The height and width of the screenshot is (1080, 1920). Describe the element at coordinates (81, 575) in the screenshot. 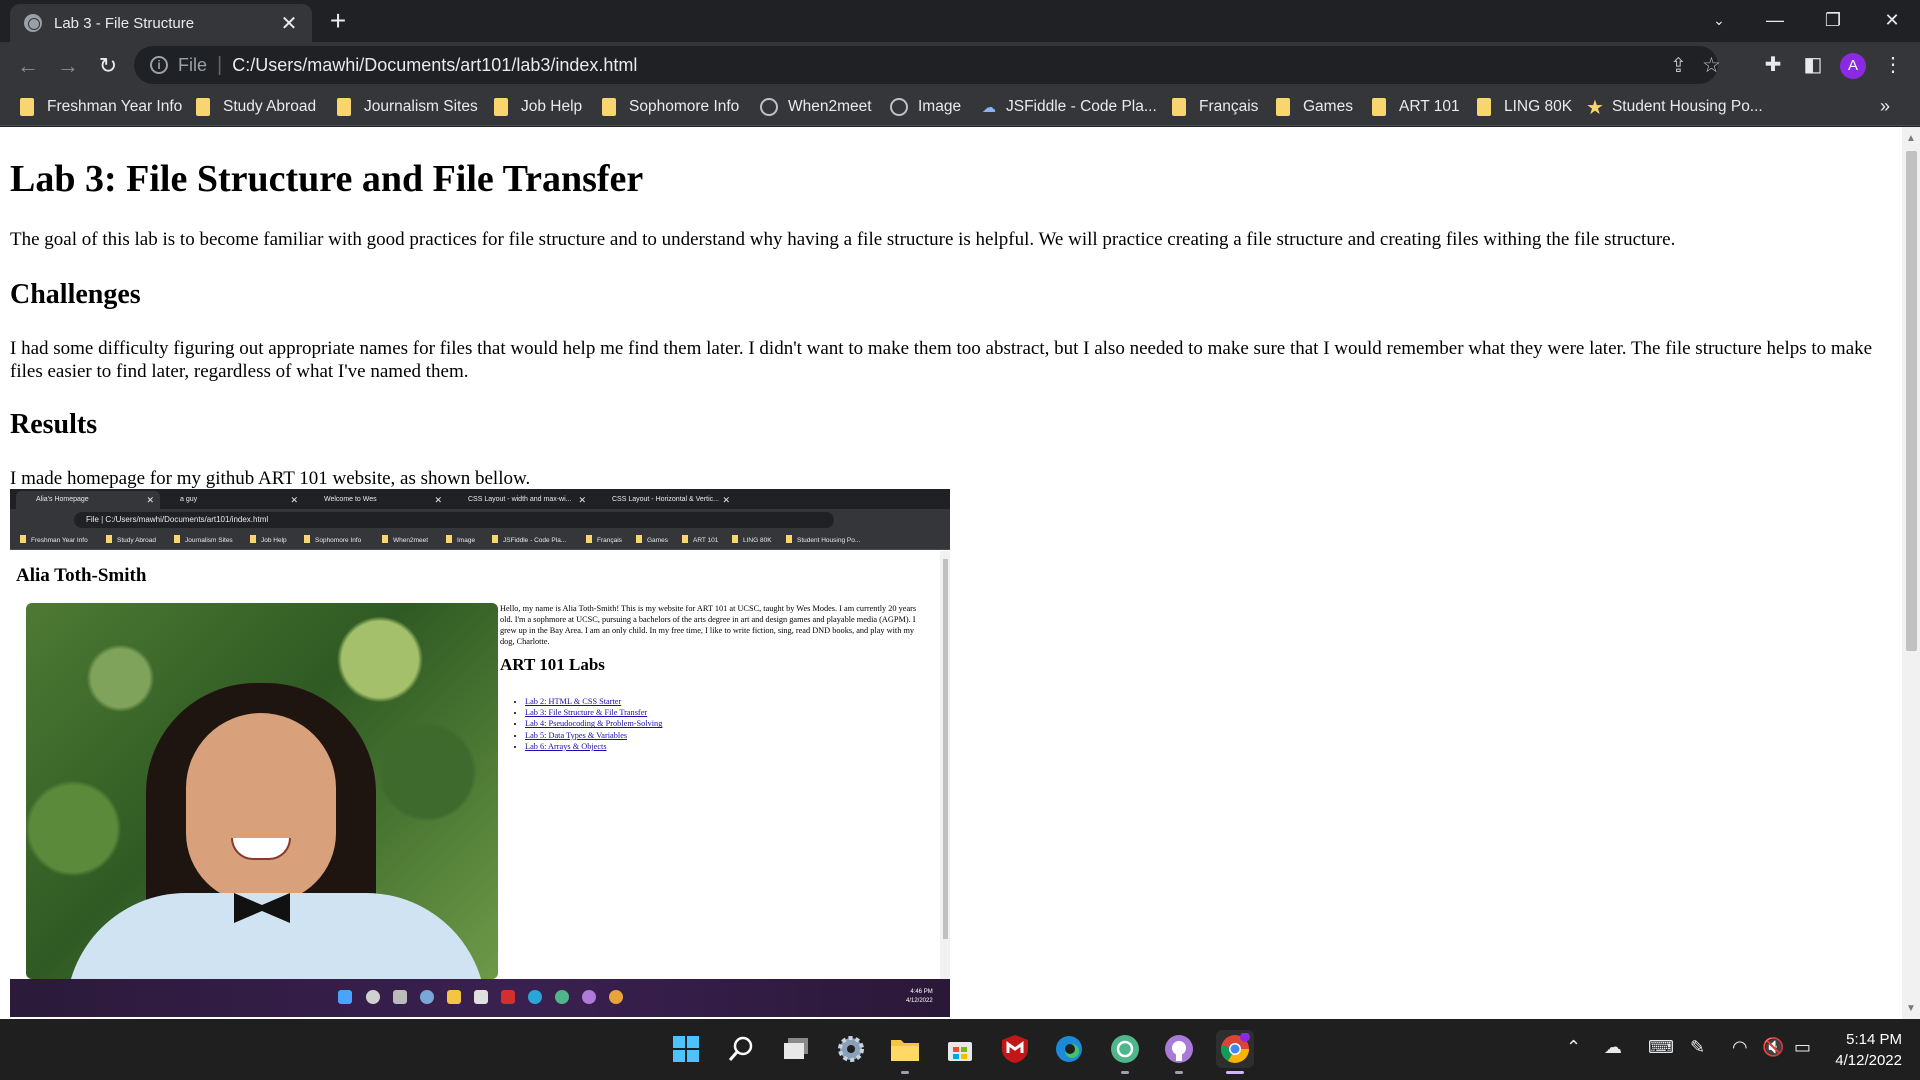

I see `screenshot-name-heading: Alia Toth-Smith` at that location.